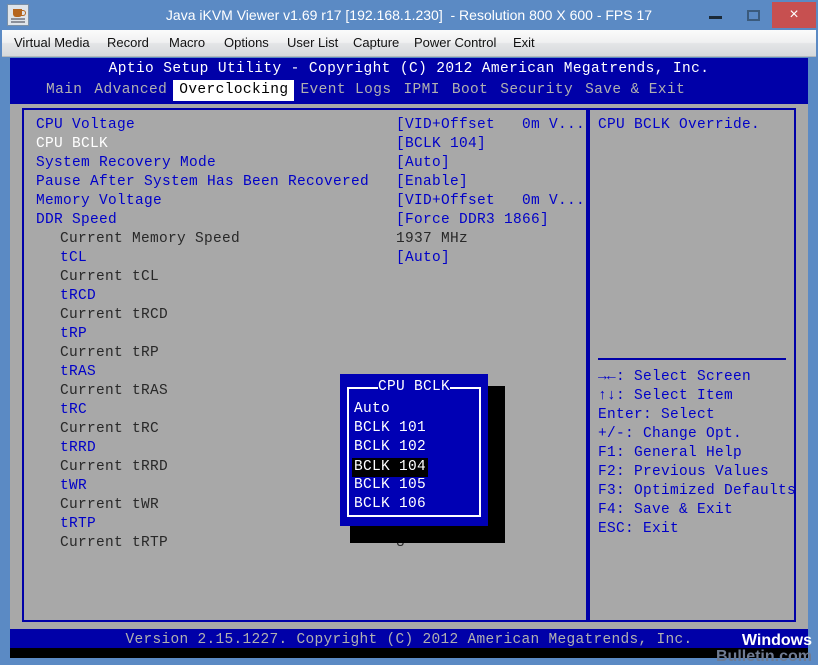 The image size is (818, 665). What do you see at coordinates (305, 201) in the screenshot?
I see `setting-row: Memory Voltage [VID+Offset 0m V...]` at bounding box center [305, 201].